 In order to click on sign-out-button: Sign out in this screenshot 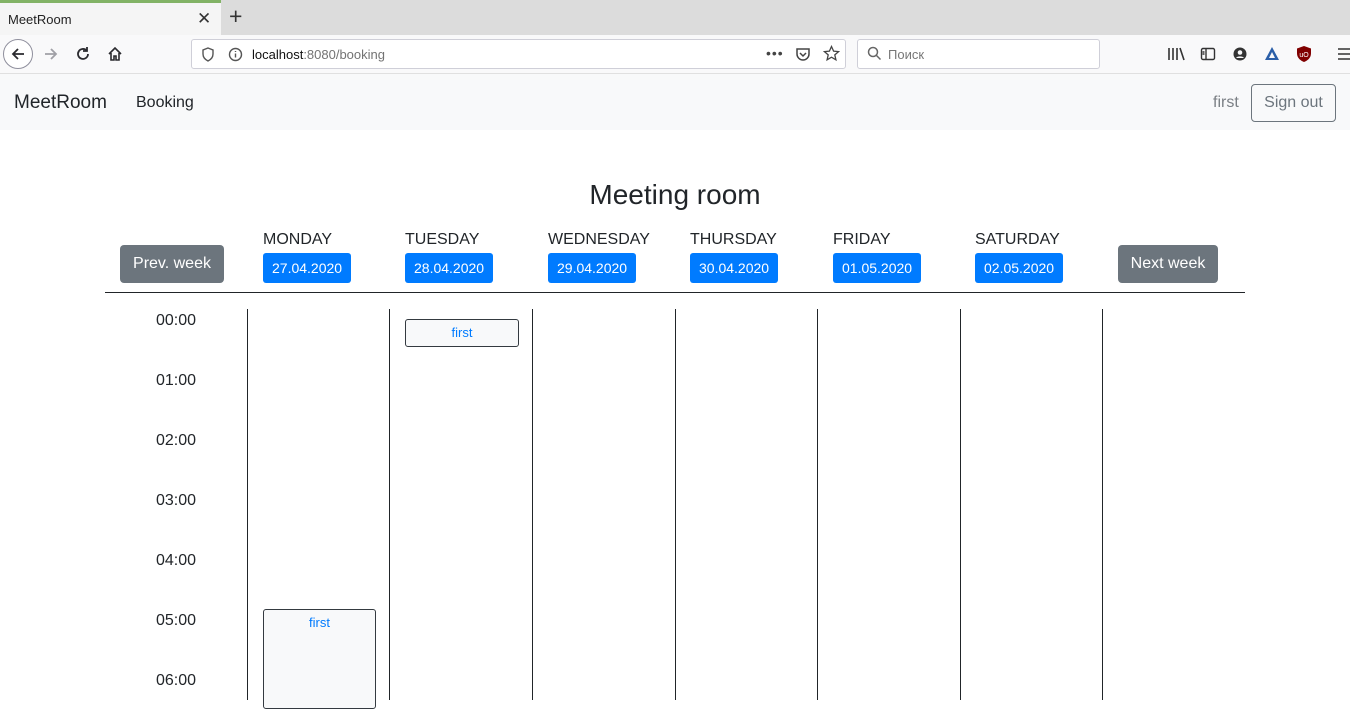, I will do `click(1293, 103)`.